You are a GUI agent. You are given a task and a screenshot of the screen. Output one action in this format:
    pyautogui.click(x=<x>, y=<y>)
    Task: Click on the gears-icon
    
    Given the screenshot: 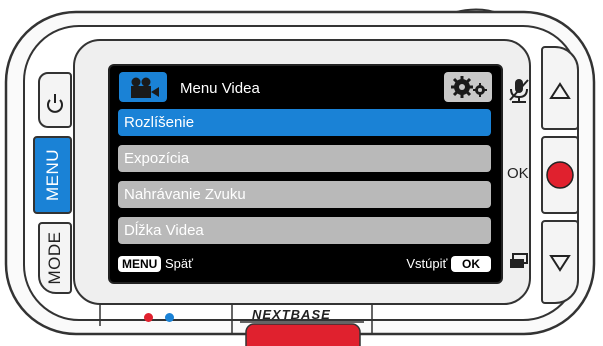 What is the action you would take?
    pyautogui.click(x=468, y=87)
    